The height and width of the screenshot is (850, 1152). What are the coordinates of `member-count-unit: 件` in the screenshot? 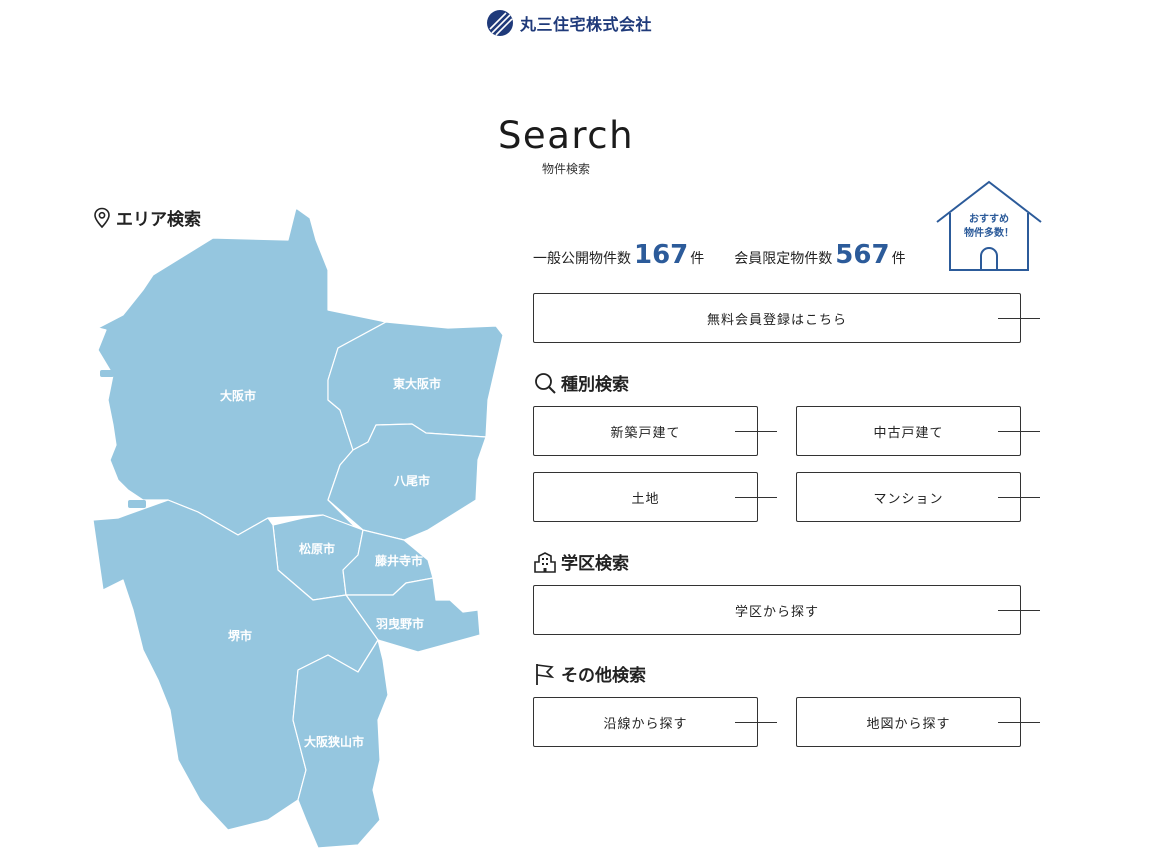 It's located at (898, 259).